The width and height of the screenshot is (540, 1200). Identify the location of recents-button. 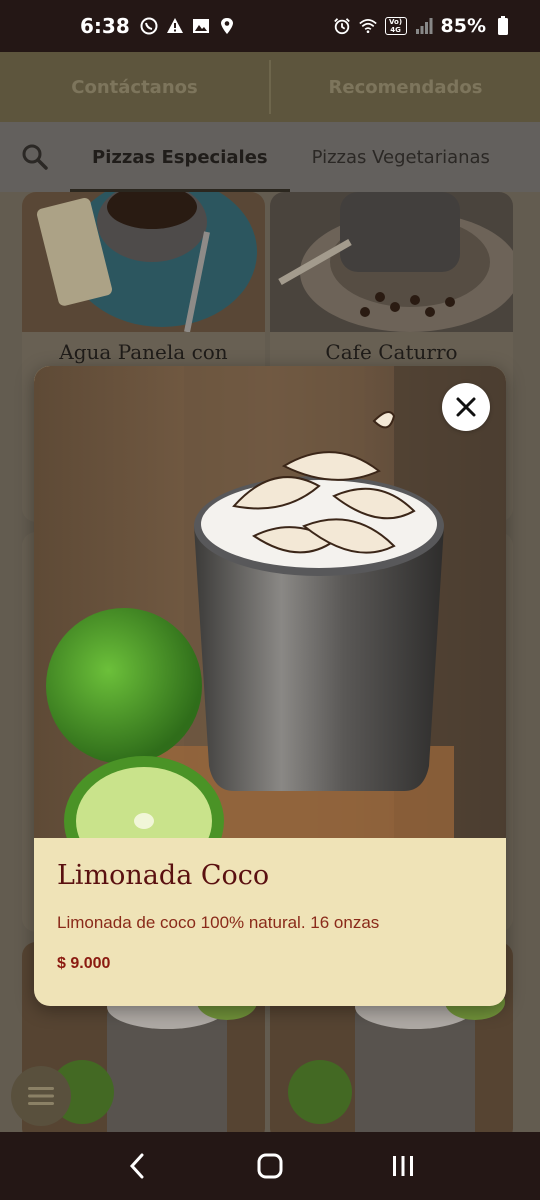
(403, 1166).